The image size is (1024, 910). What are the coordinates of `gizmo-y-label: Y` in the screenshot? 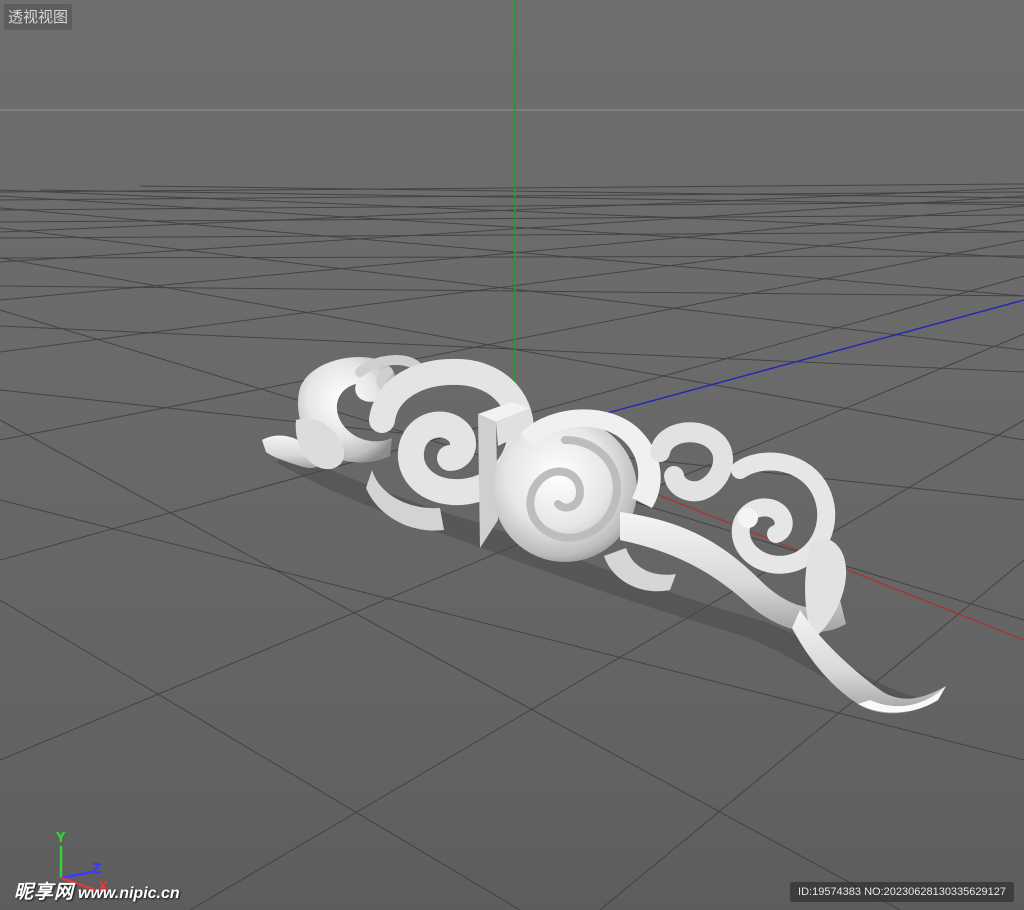 It's located at (61, 838).